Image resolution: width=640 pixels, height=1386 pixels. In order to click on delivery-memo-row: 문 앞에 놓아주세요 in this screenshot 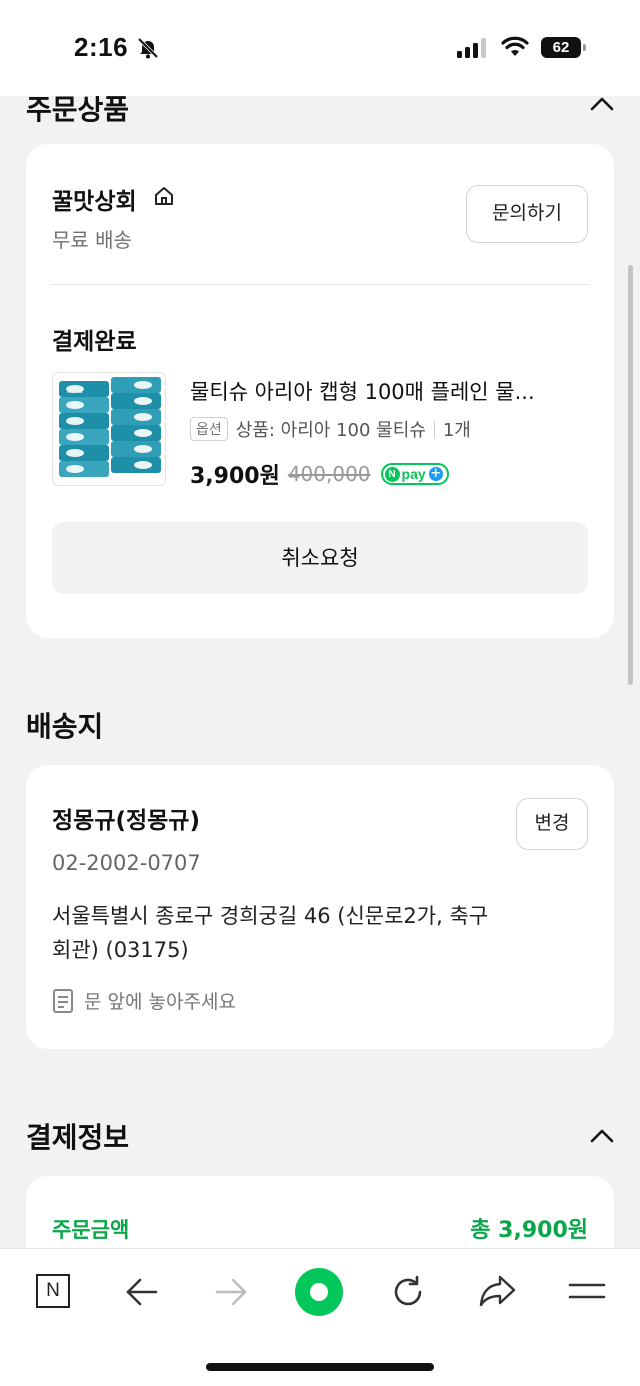, I will do `click(144, 1000)`.